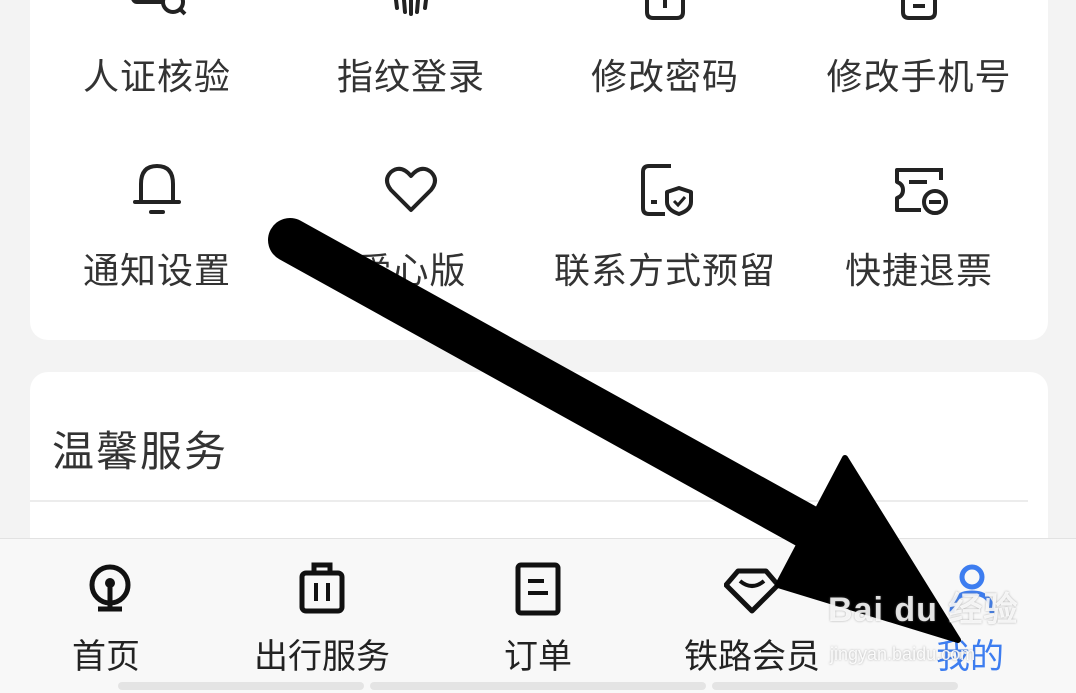 The height and width of the screenshot is (693, 1076). Describe the element at coordinates (538, 657) in the screenshot. I see `tab-label: 订单` at that location.